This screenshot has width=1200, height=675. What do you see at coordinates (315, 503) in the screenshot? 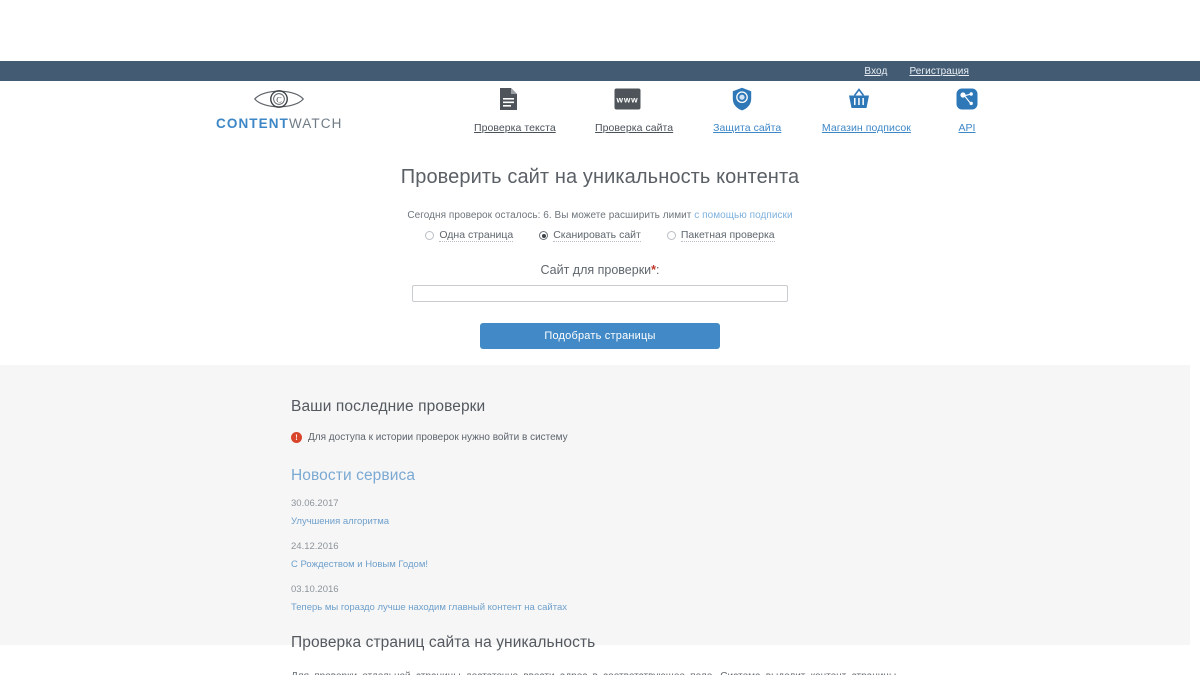
I see `news-date: 30.06.2017` at bounding box center [315, 503].